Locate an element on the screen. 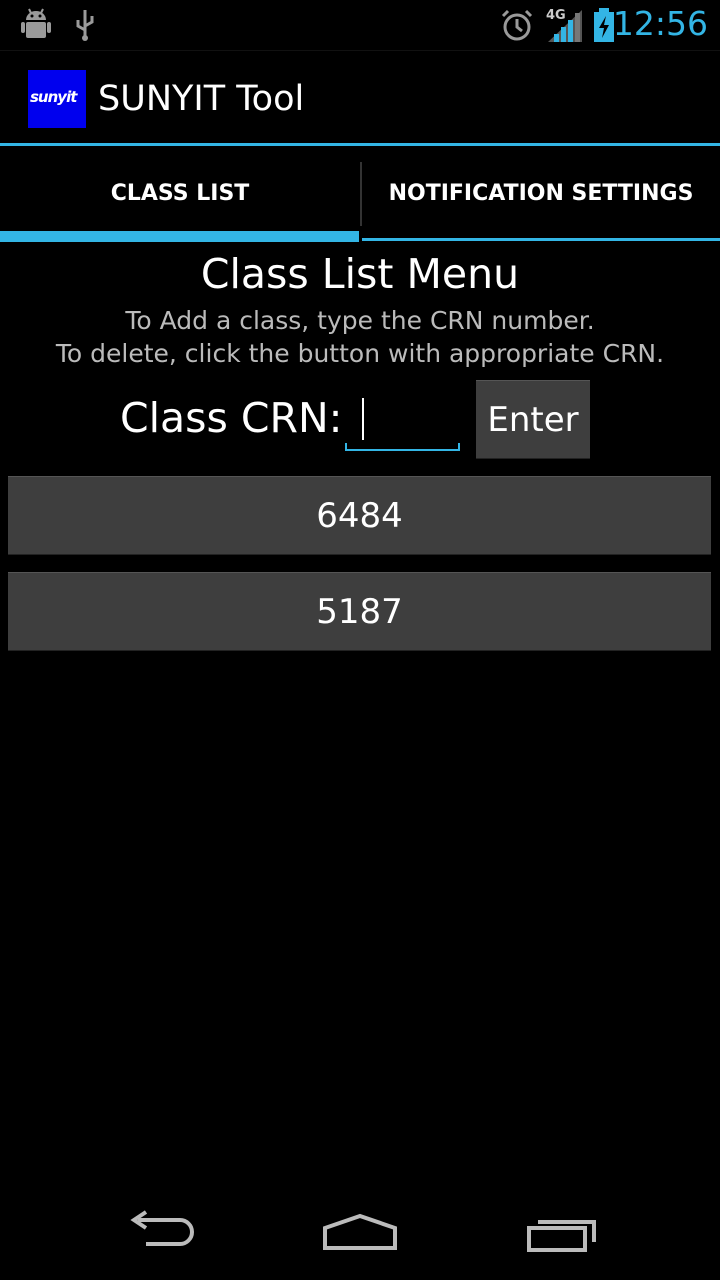 This screenshot has height=1280, width=720. app-title: SUNYIT Tool is located at coordinates (201, 99).